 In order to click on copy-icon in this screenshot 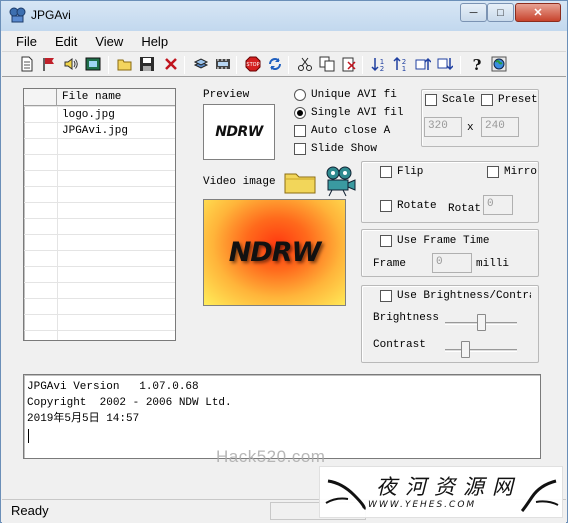, I will do `click(327, 64)`.